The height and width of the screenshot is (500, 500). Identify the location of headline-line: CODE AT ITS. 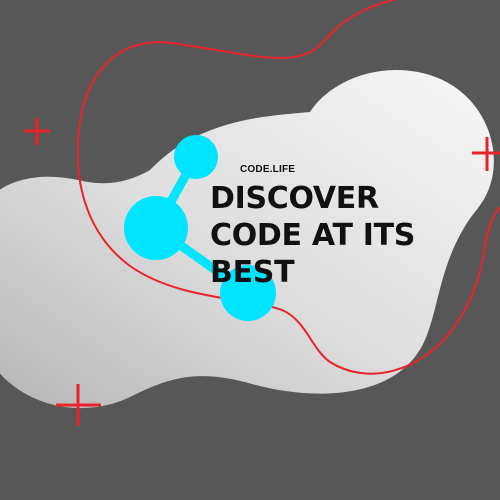
(313, 235).